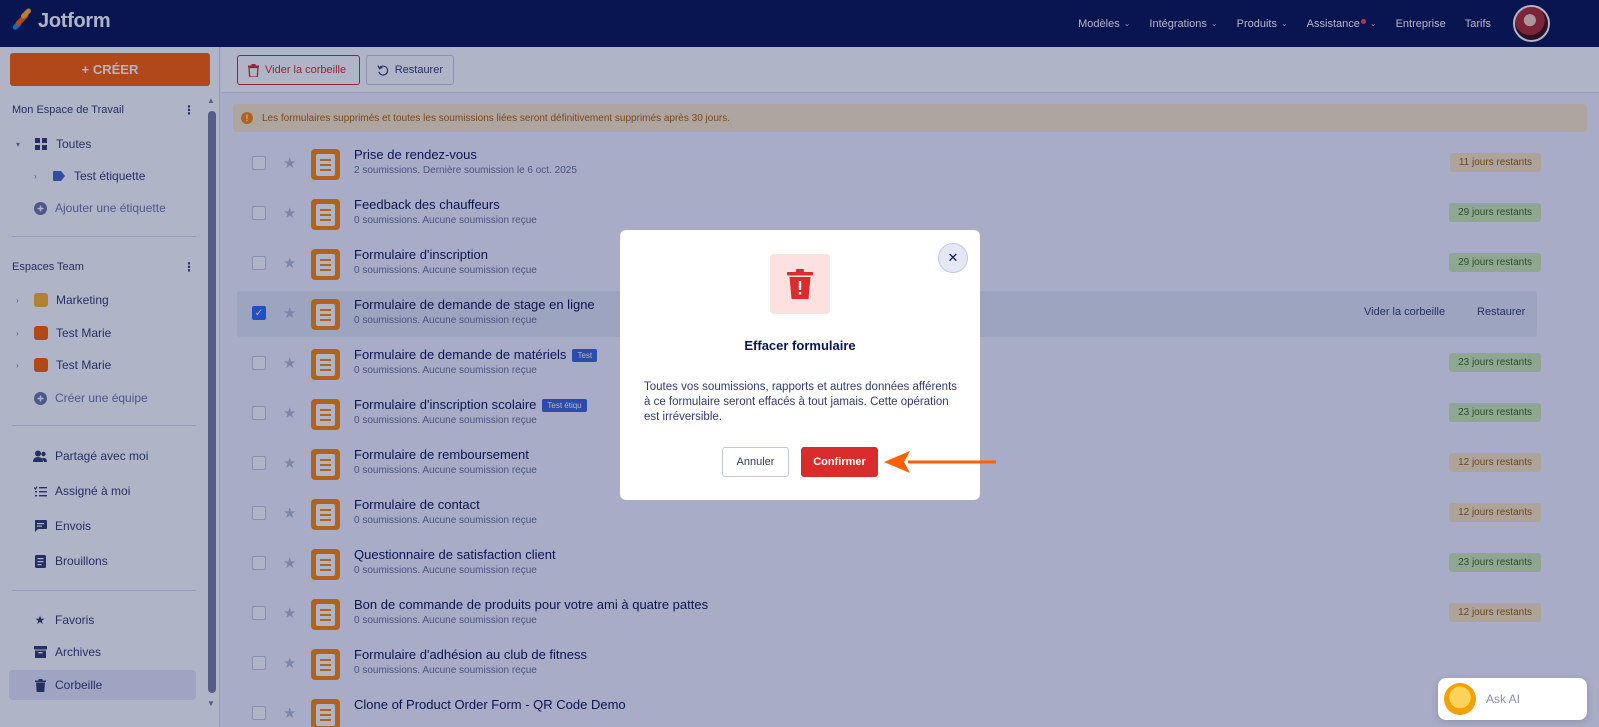 The image size is (1599, 727). I want to click on ai-mascot-icon, so click(1460, 699).